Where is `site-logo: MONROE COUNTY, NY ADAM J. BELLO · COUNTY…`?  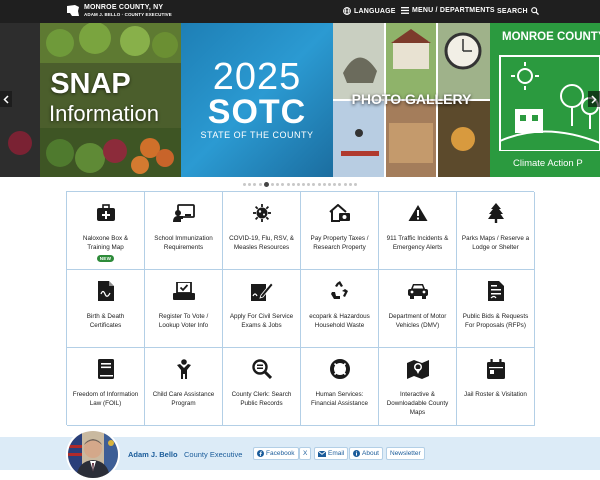
site-logo: MONROE COUNTY, NY ADAM J. BELLO · COUNTY… is located at coordinates (119, 11).